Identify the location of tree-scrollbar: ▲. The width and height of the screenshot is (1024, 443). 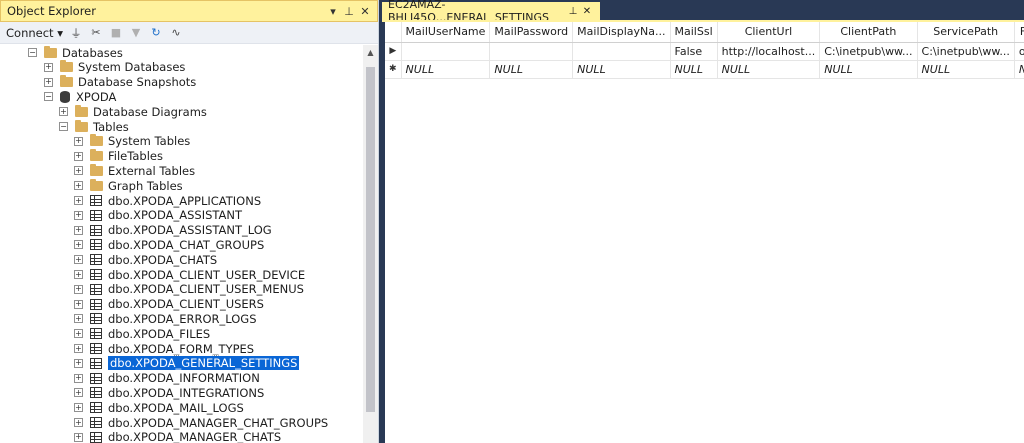
(370, 244).